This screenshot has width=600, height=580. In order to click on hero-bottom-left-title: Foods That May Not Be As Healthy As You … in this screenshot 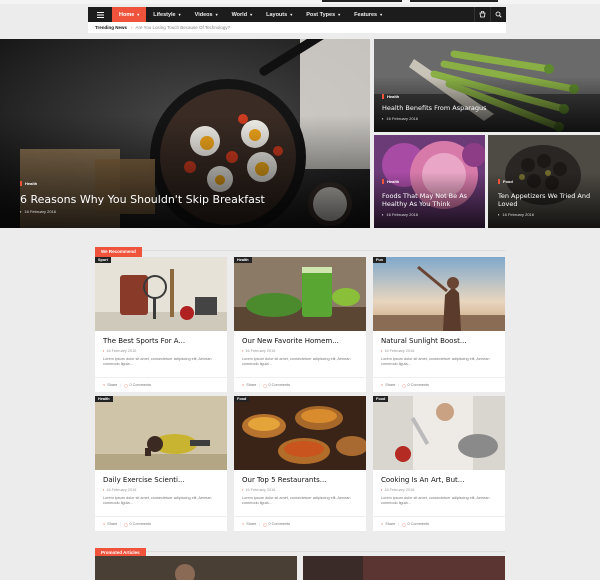, I will do `click(432, 200)`.